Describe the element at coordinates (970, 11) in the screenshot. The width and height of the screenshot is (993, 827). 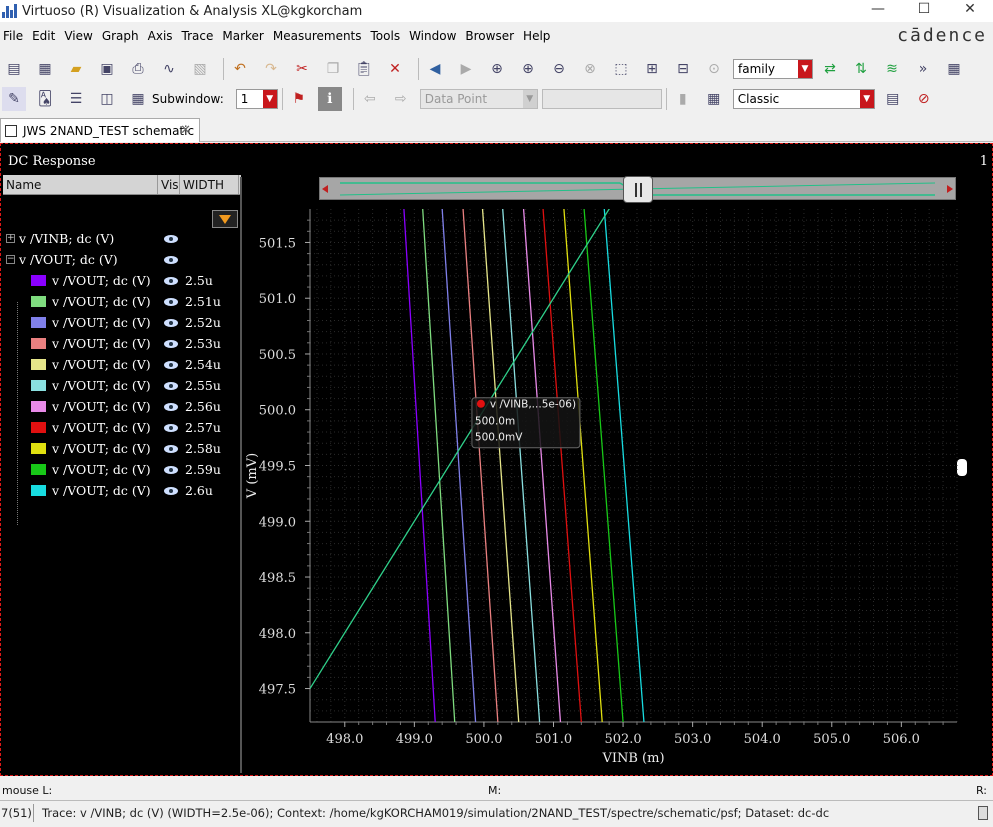
I see `close-button: ✕` at that location.